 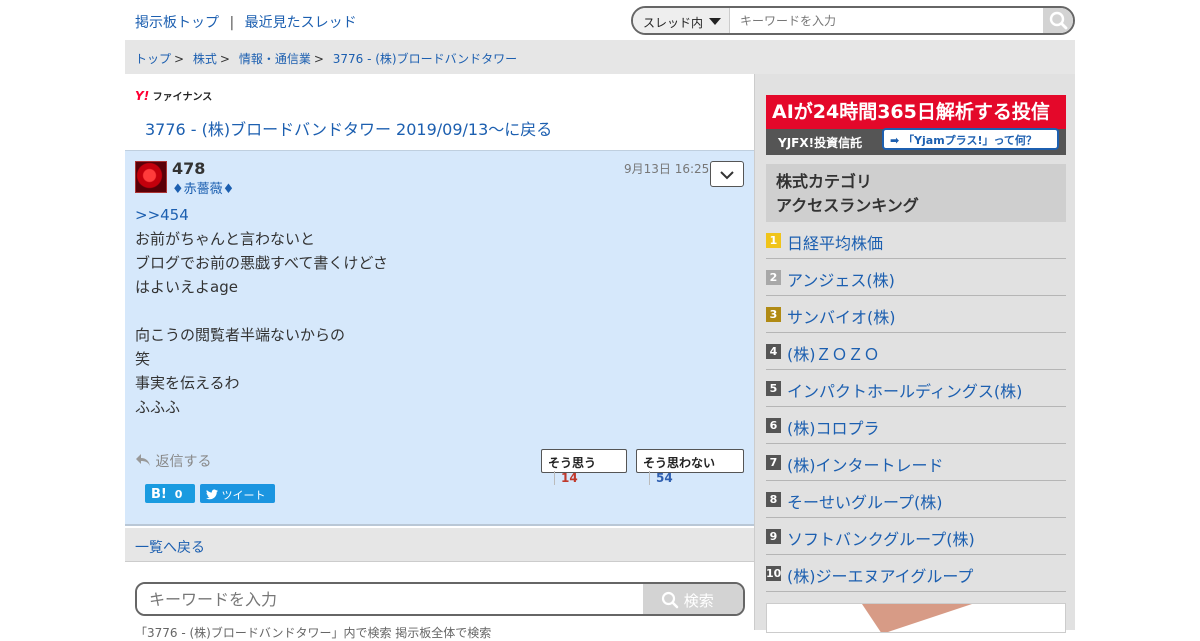 What do you see at coordinates (275, 59) in the screenshot?
I see `breadcrumb-sector: 情報・通信業` at bounding box center [275, 59].